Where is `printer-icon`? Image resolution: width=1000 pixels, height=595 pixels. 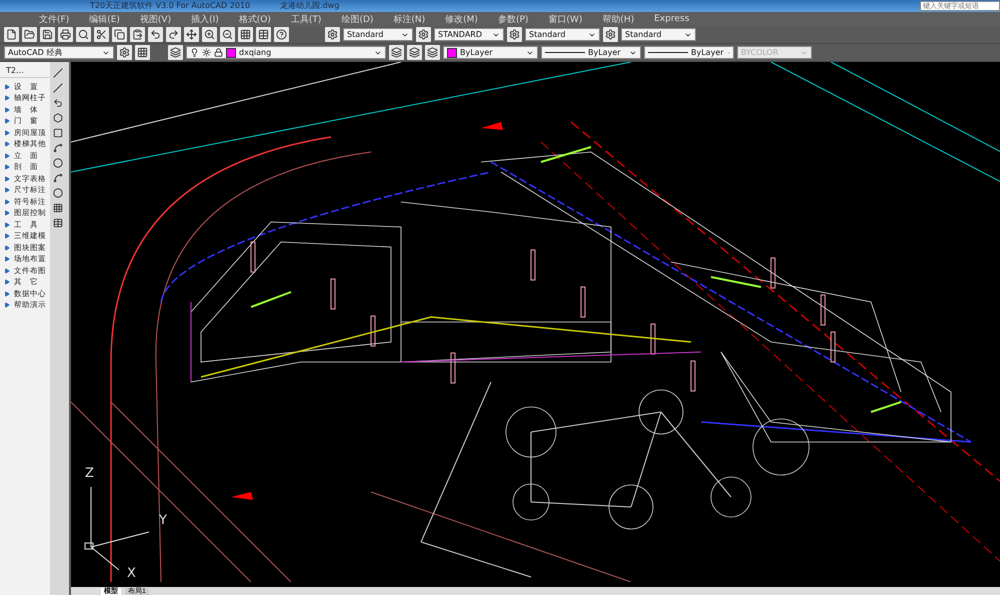 printer-icon is located at coordinates (65, 34).